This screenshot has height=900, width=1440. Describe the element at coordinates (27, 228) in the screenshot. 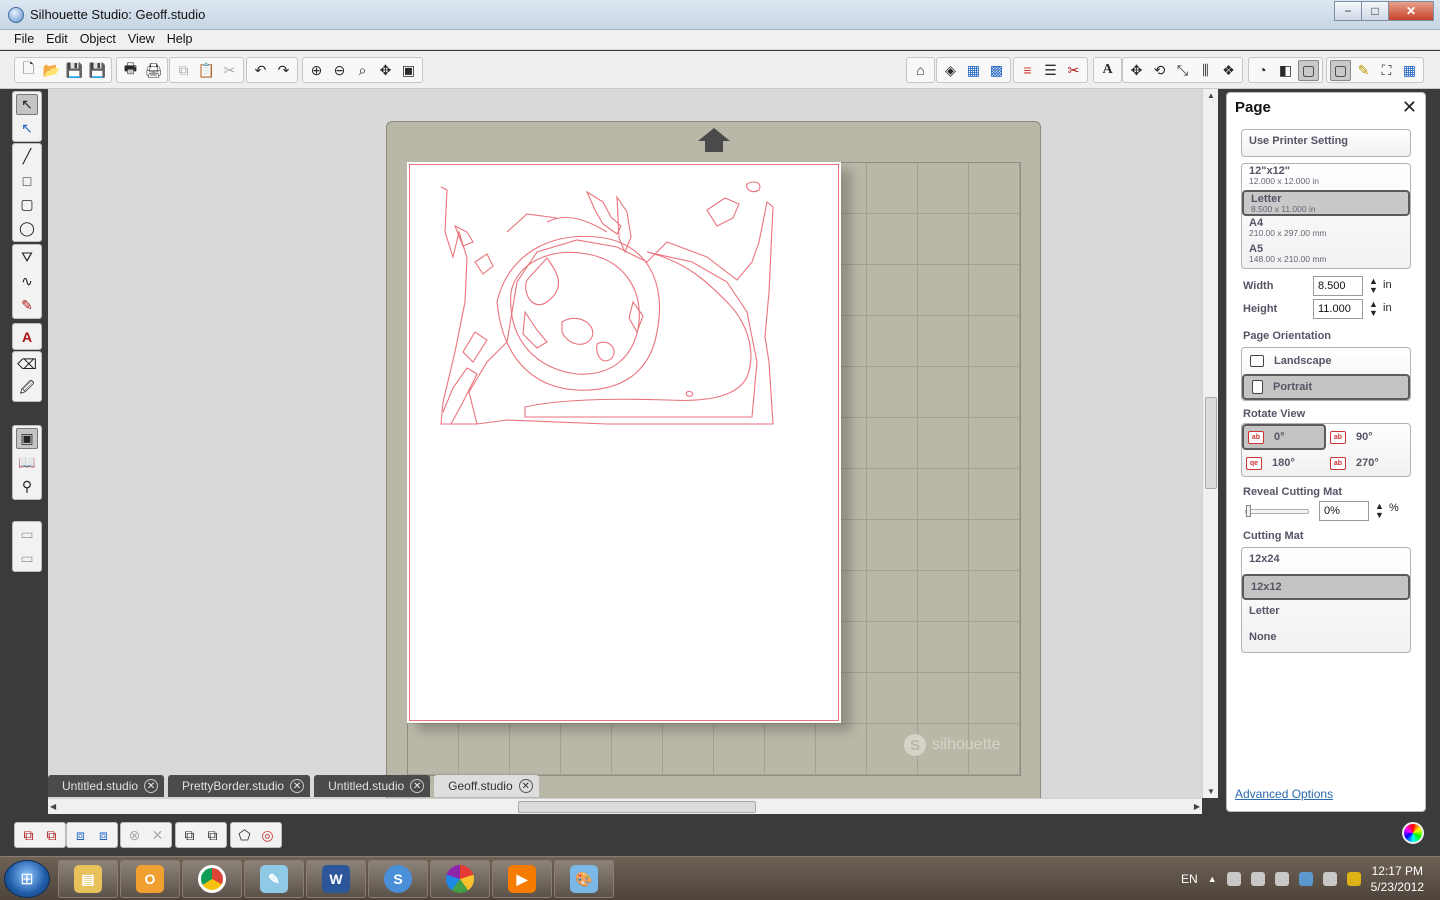

I see `ellipse-tool-icon: ◯` at that location.